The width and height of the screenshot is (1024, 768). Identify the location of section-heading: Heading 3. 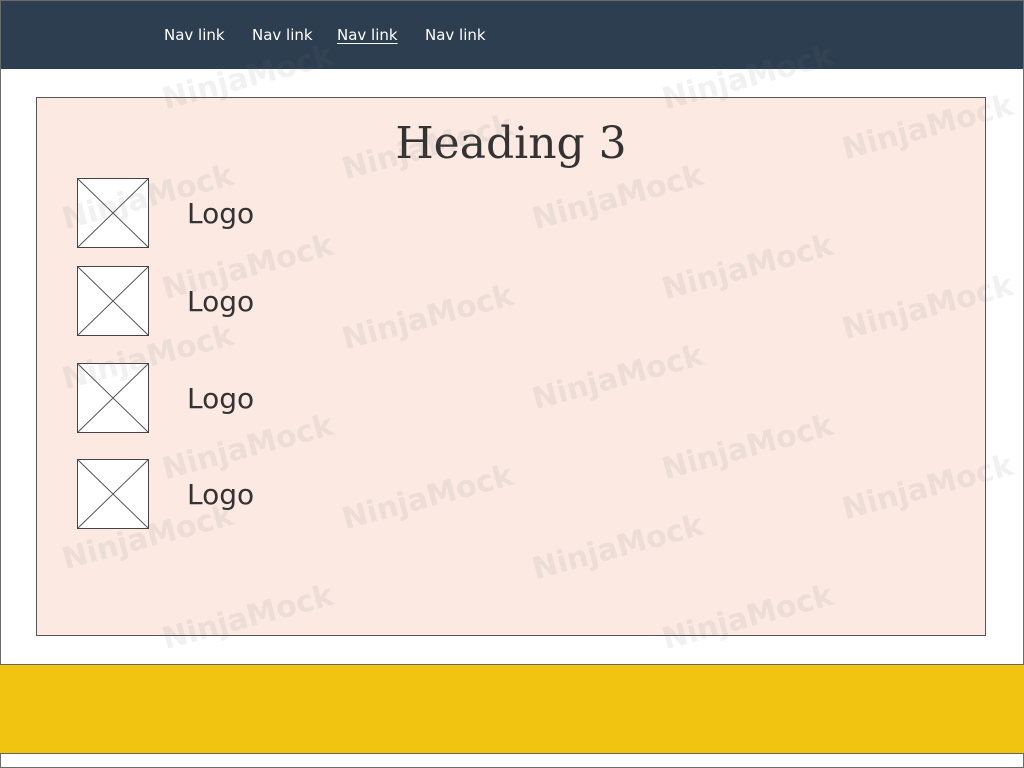
(511, 143).